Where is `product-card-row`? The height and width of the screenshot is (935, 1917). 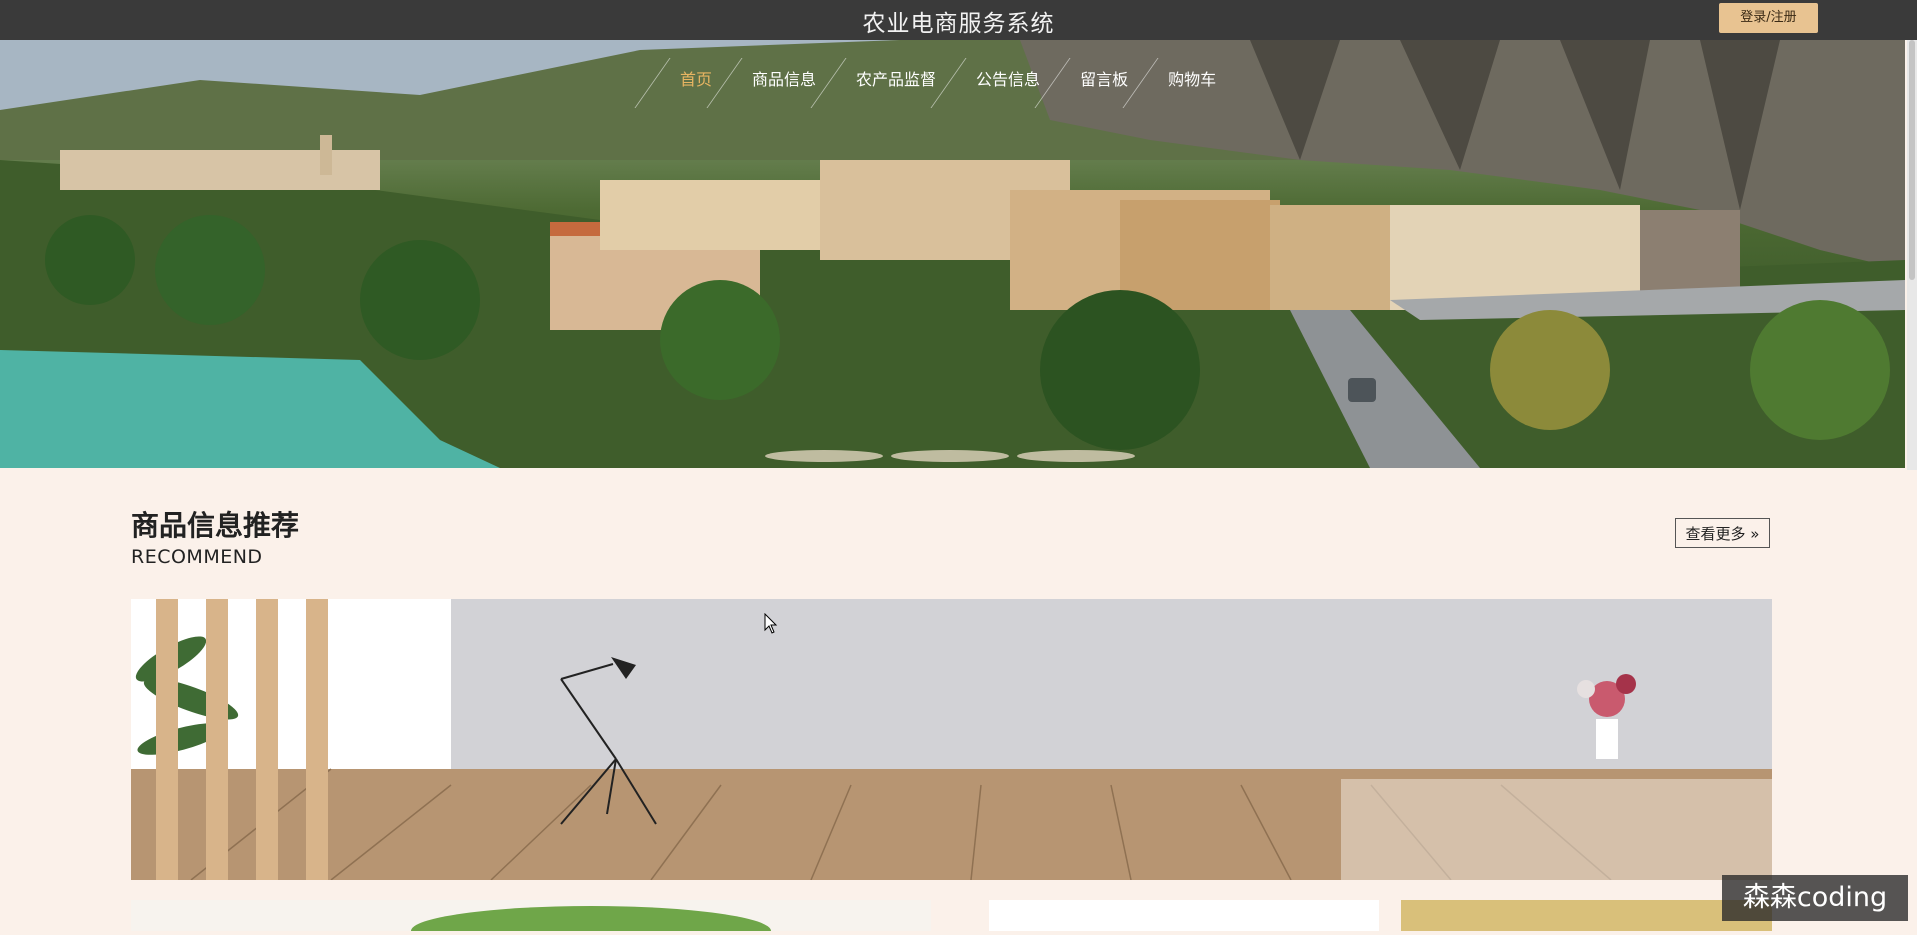 product-card-row is located at coordinates (951, 917).